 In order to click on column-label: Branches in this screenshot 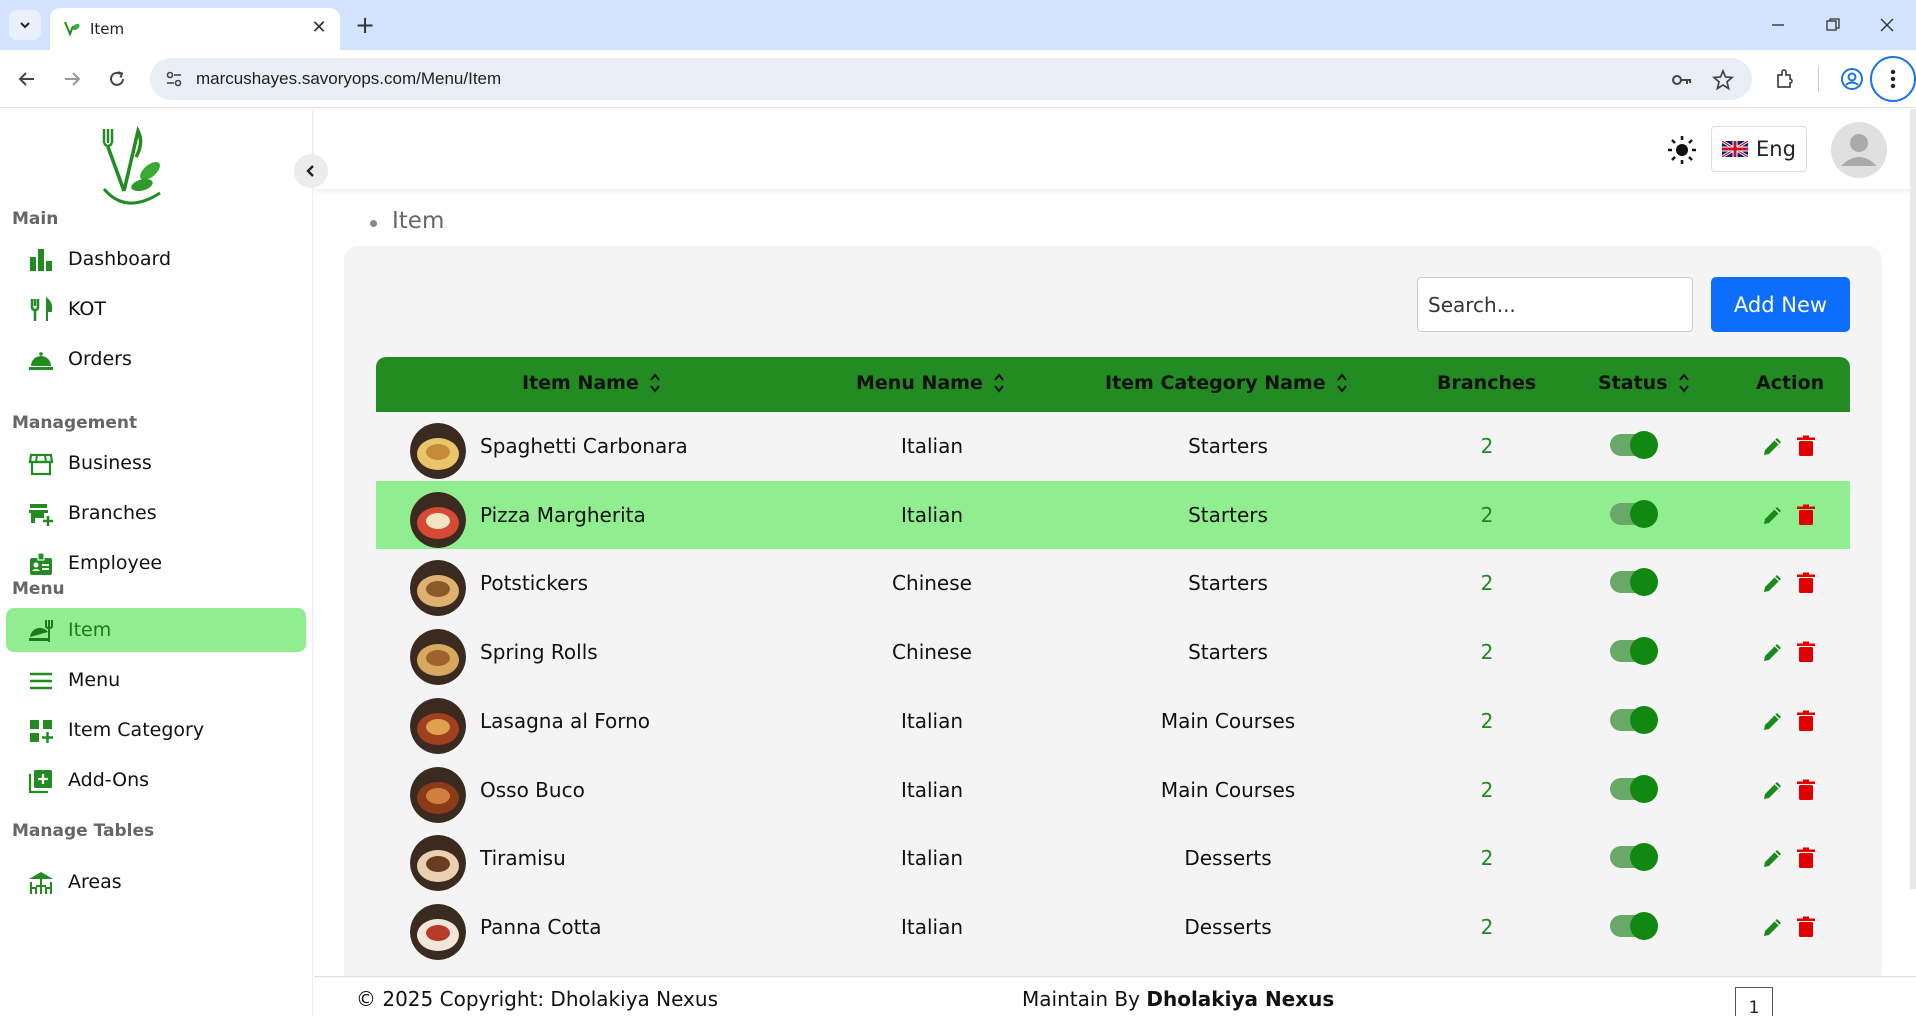, I will do `click(1487, 383)`.